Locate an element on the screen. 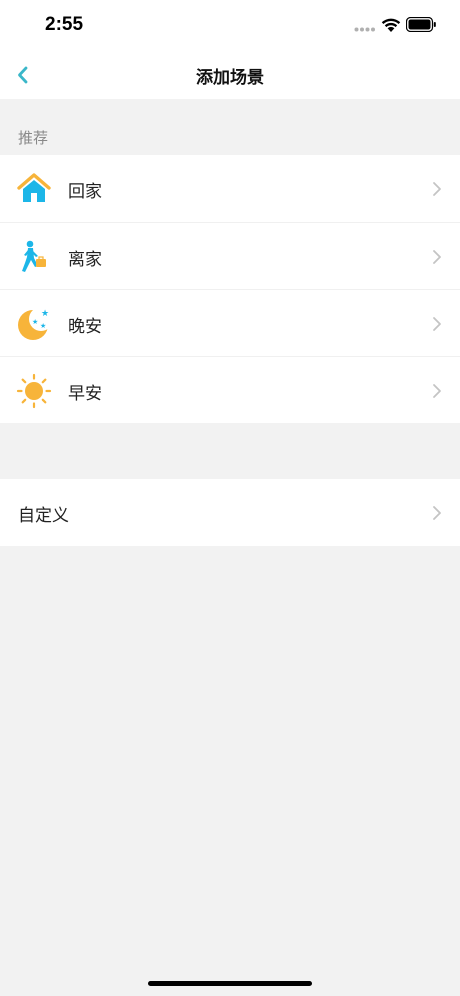 The width and height of the screenshot is (460, 996). custom-label: 自定义 is located at coordinates (43, 516).